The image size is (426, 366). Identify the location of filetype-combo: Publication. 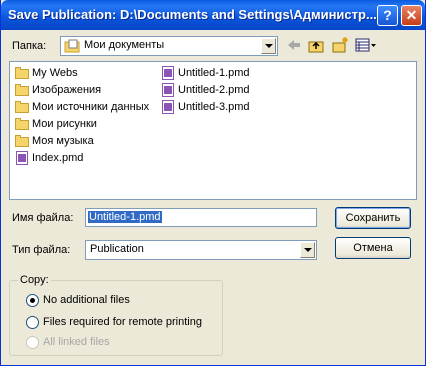
(201, 250).